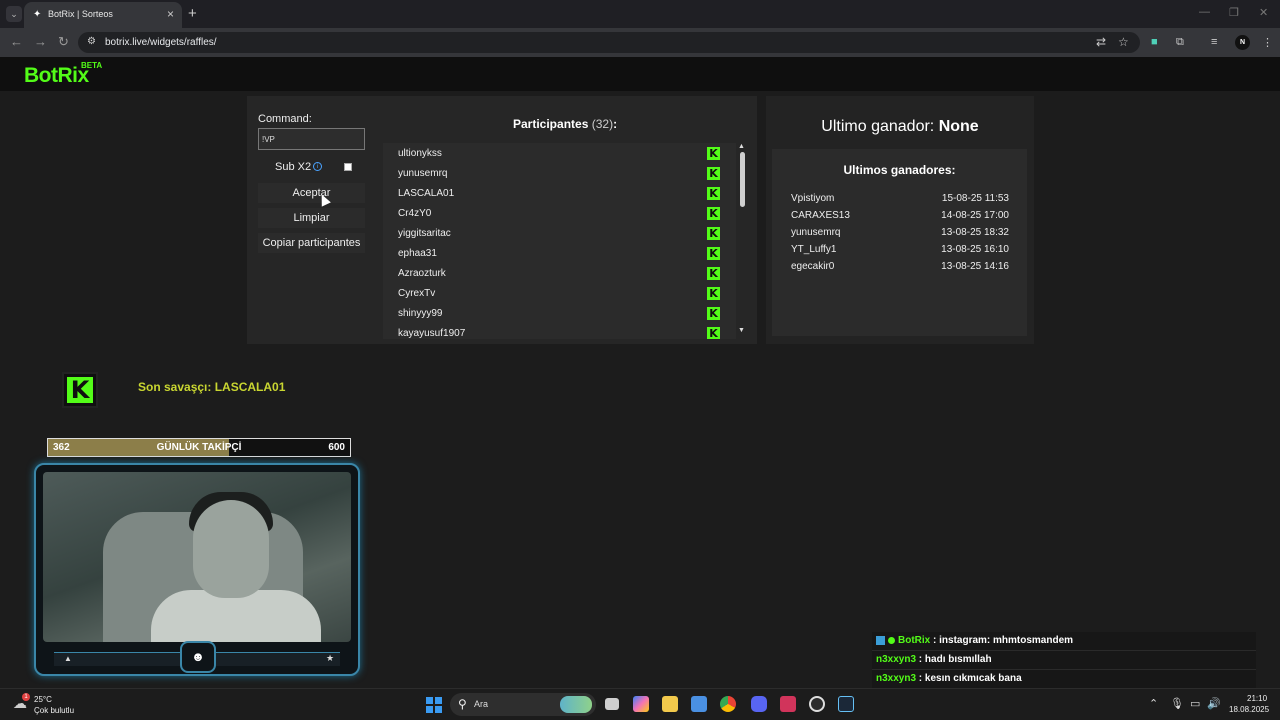 Image resolution: width=1280 pixels, height=720 pixels. I want to click on participant-row: LASCALA01 K, so click(559, 193).